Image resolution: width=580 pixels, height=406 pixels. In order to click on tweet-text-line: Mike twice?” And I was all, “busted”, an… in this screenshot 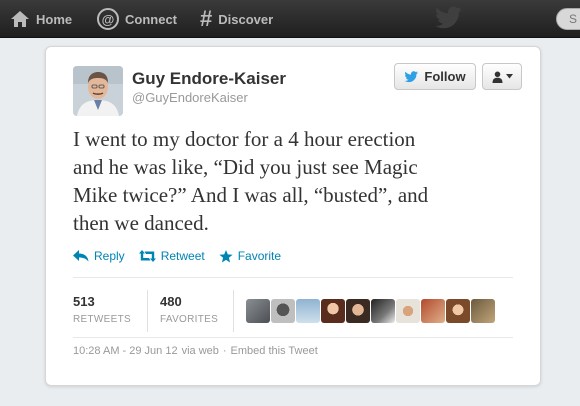, I will do `click(251, 195)`.